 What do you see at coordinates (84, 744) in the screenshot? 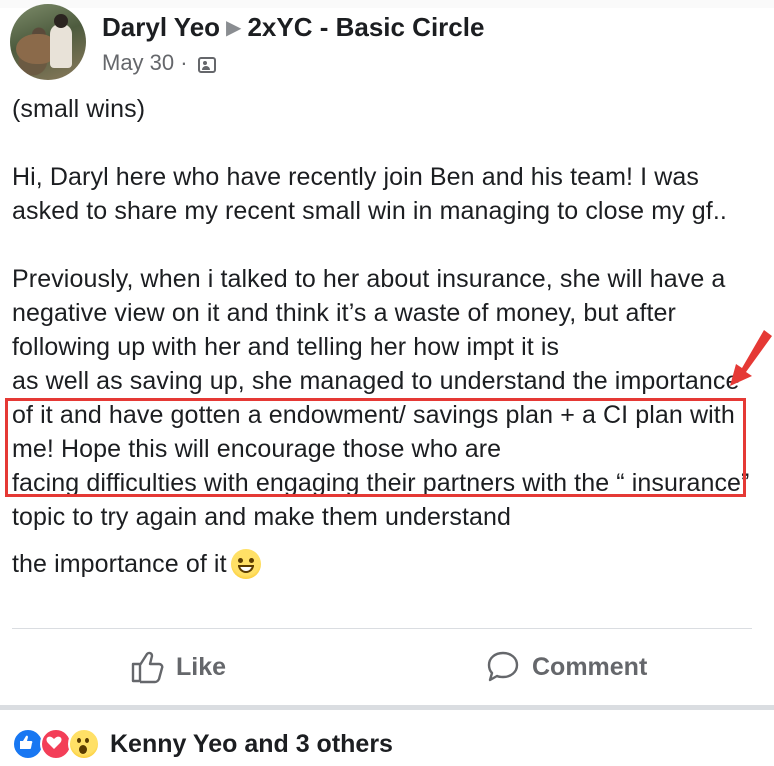
I see `wow-reaction-icon` at bounding box center [84, 744].